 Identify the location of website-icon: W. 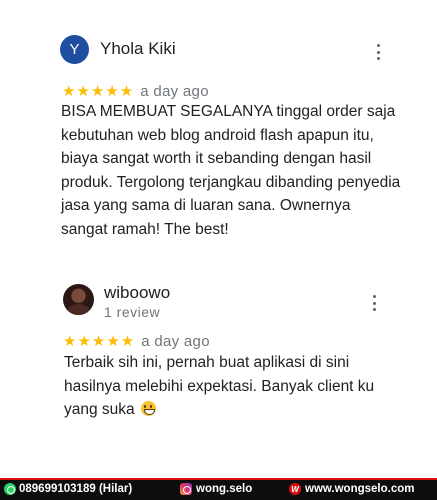
(295, 489).